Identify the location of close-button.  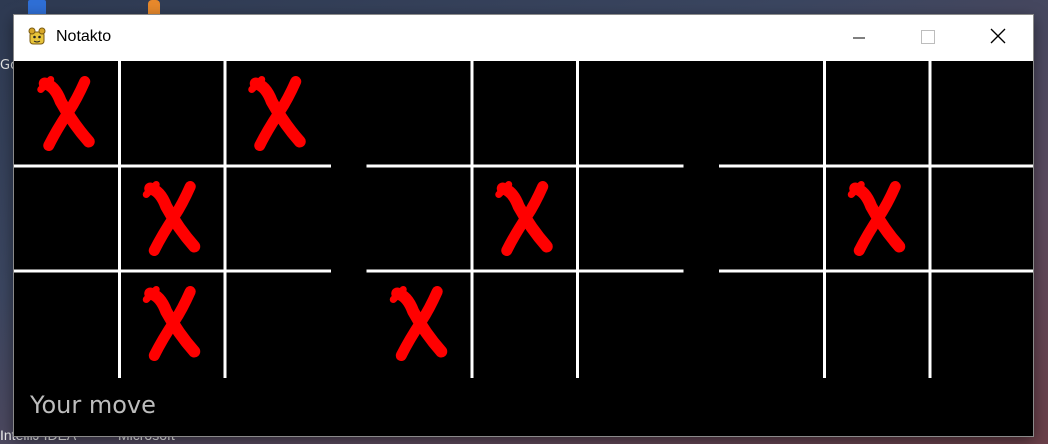
(998, 38).